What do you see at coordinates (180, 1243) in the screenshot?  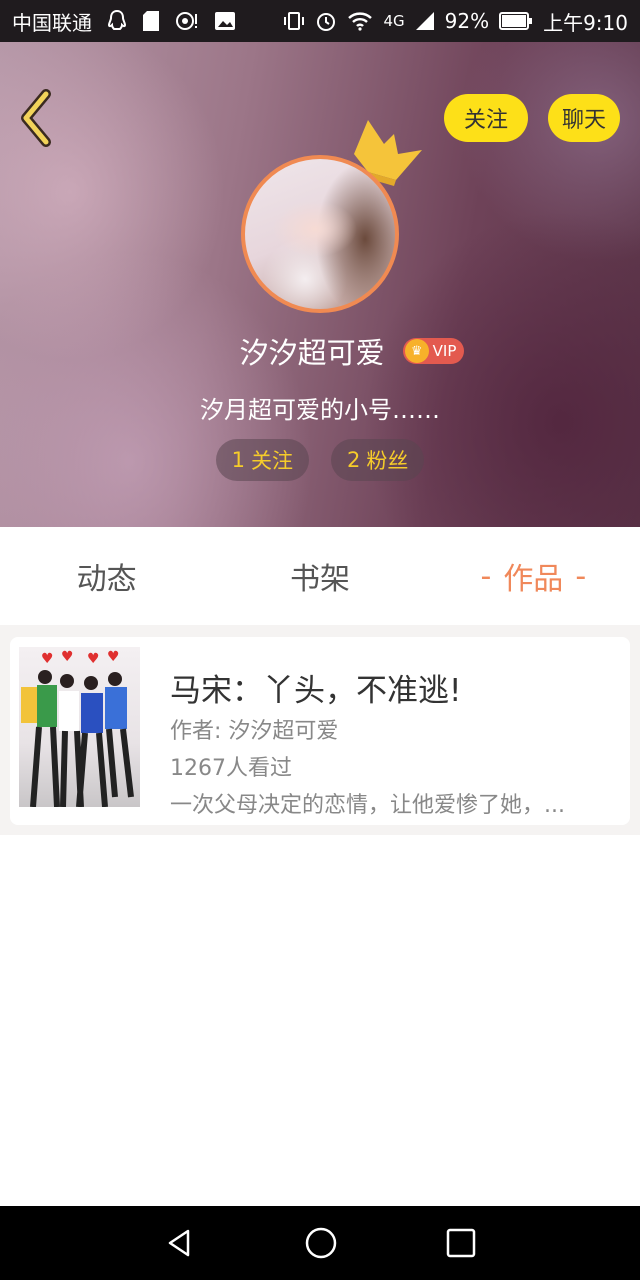 I see `back-nav-icon` at bounding box center [180, 1243].